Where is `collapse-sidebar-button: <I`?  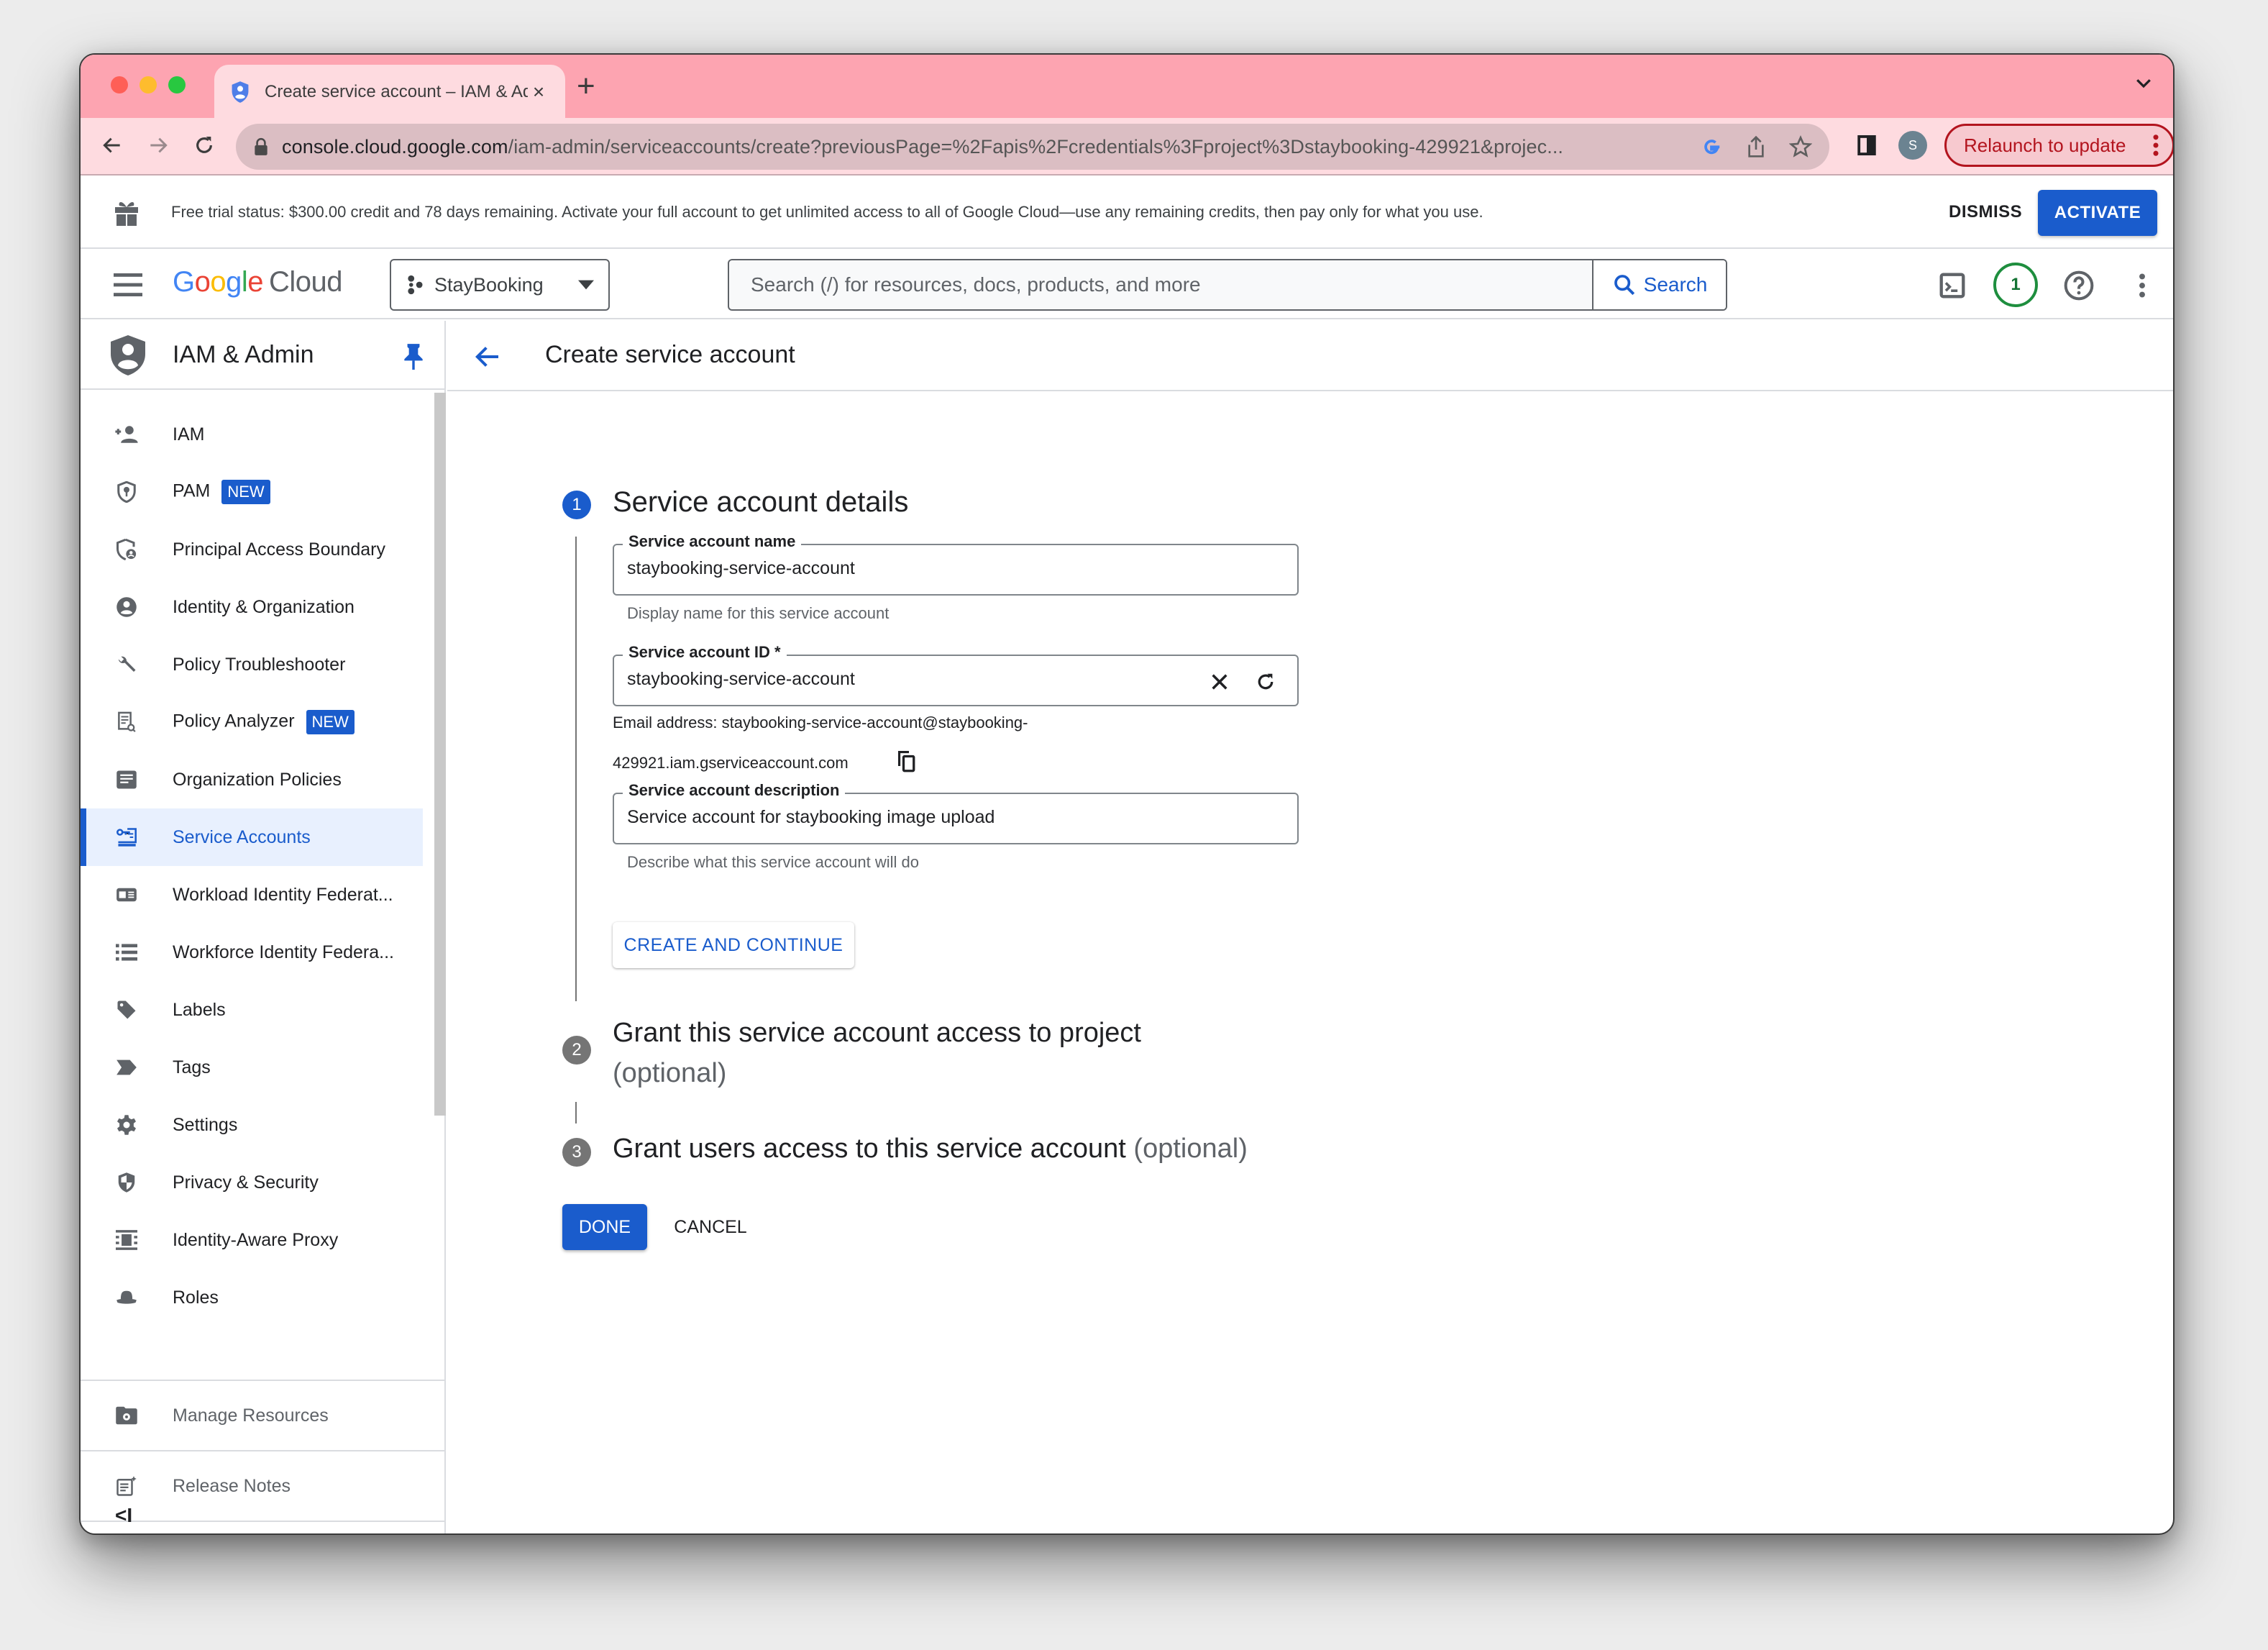 collapse-sidebar-button: <I is located at coordinates (123, 1515).